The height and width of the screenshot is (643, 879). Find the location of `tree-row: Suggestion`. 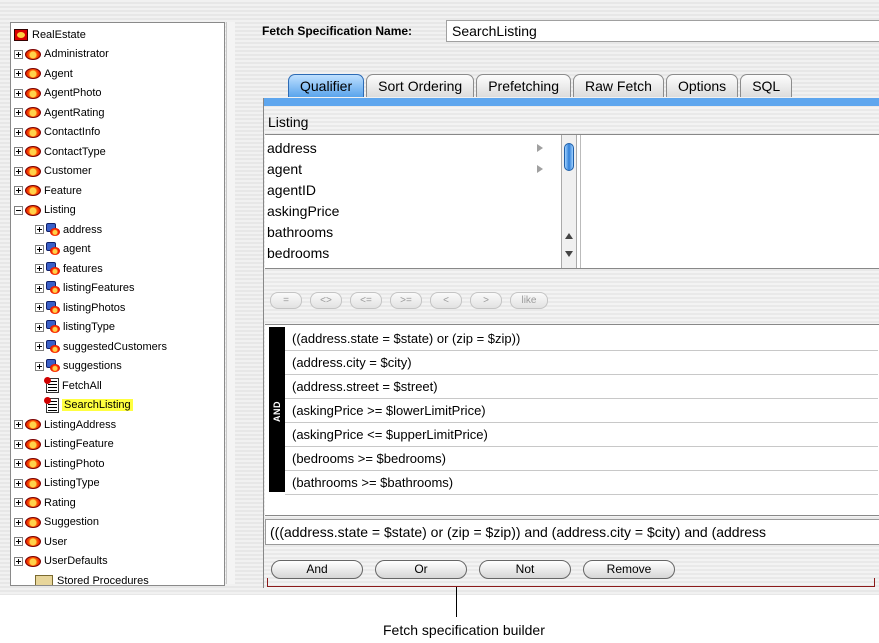

tree-row: Suggestion is located at coordinates (56, 522).